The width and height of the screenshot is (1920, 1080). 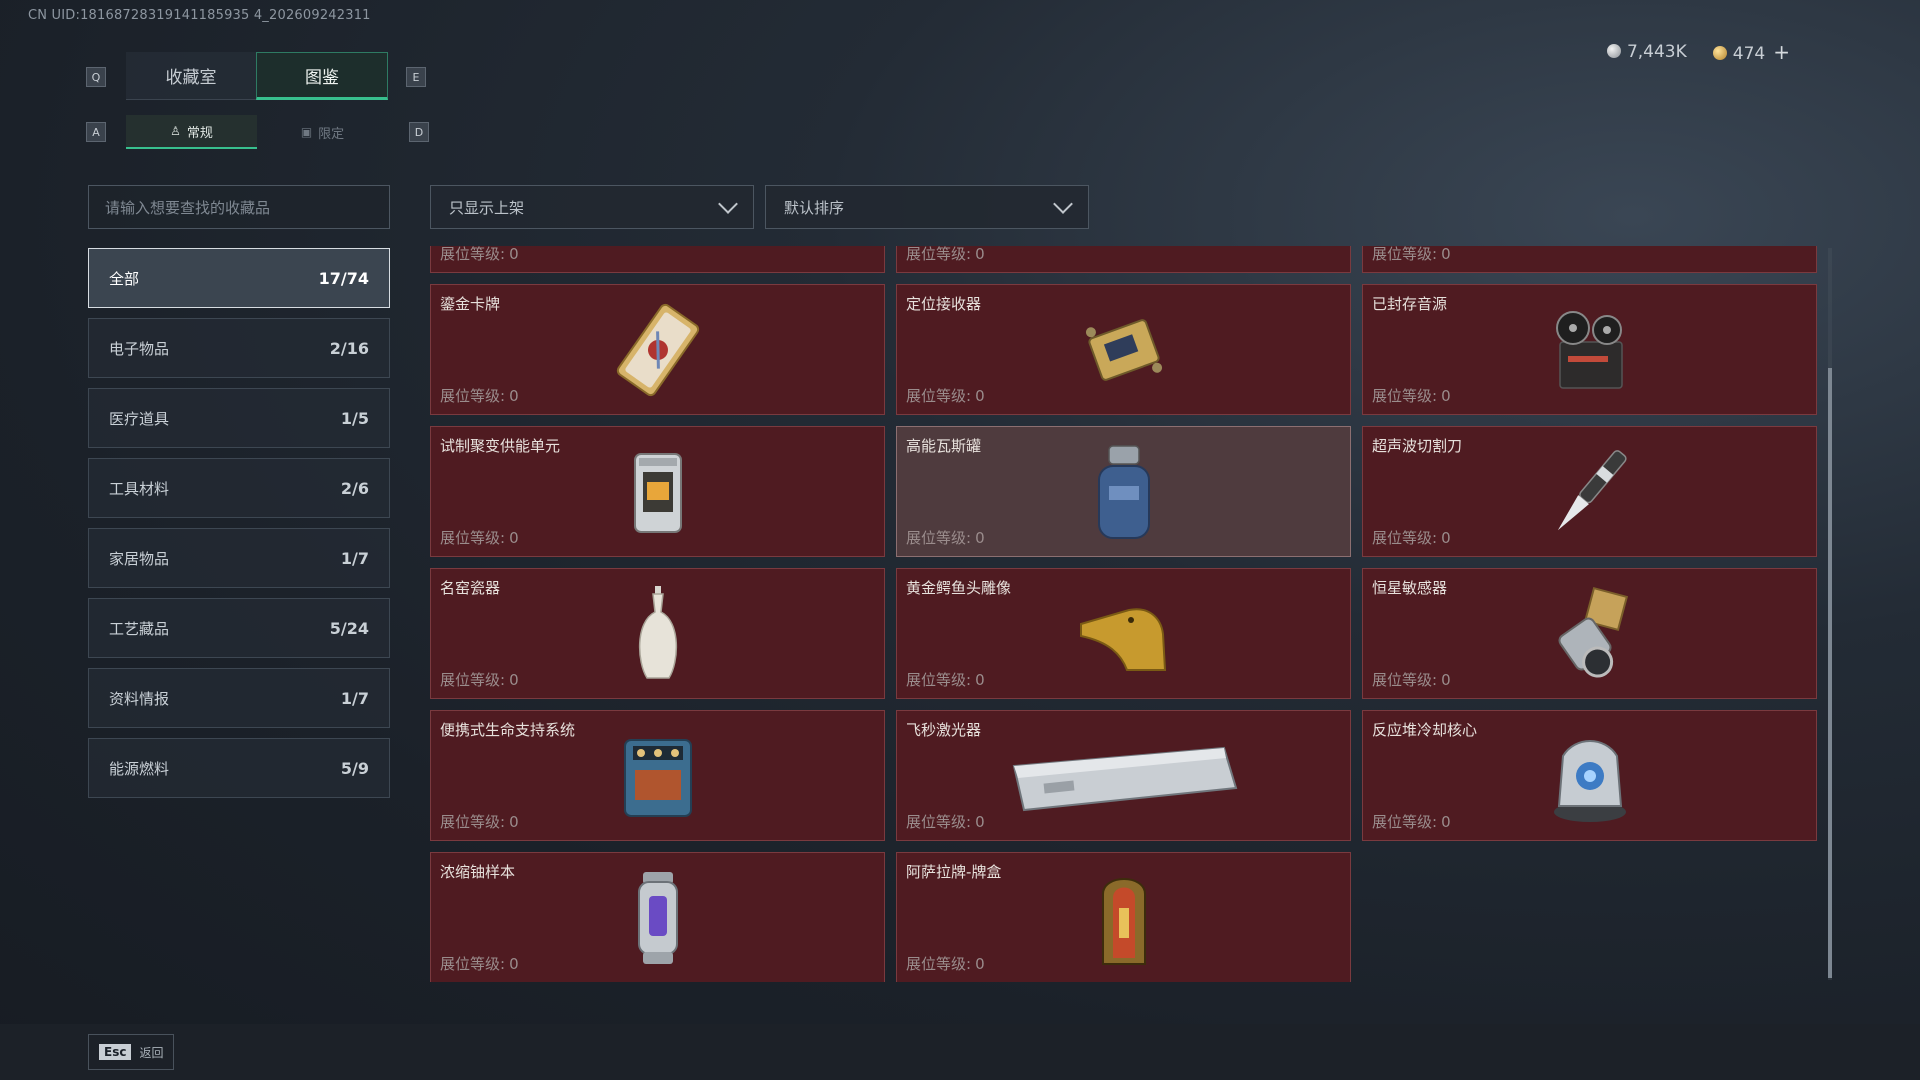 What do you see at coordinates (944, 730) in the screenshot?
I see `item-name: 飞秒激光器` at bounding box center [944, 730].